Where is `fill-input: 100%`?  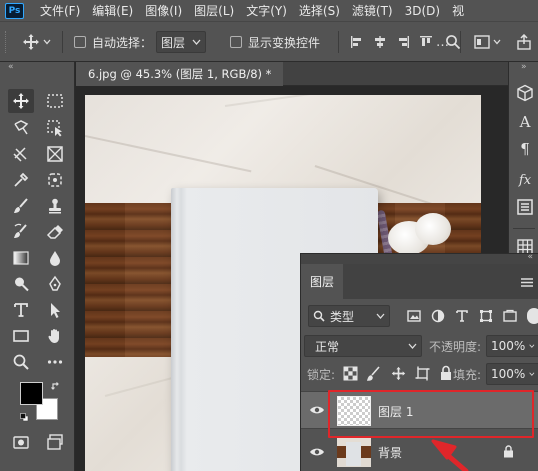 fill-input: 100% is located at coordinates (512, 374).